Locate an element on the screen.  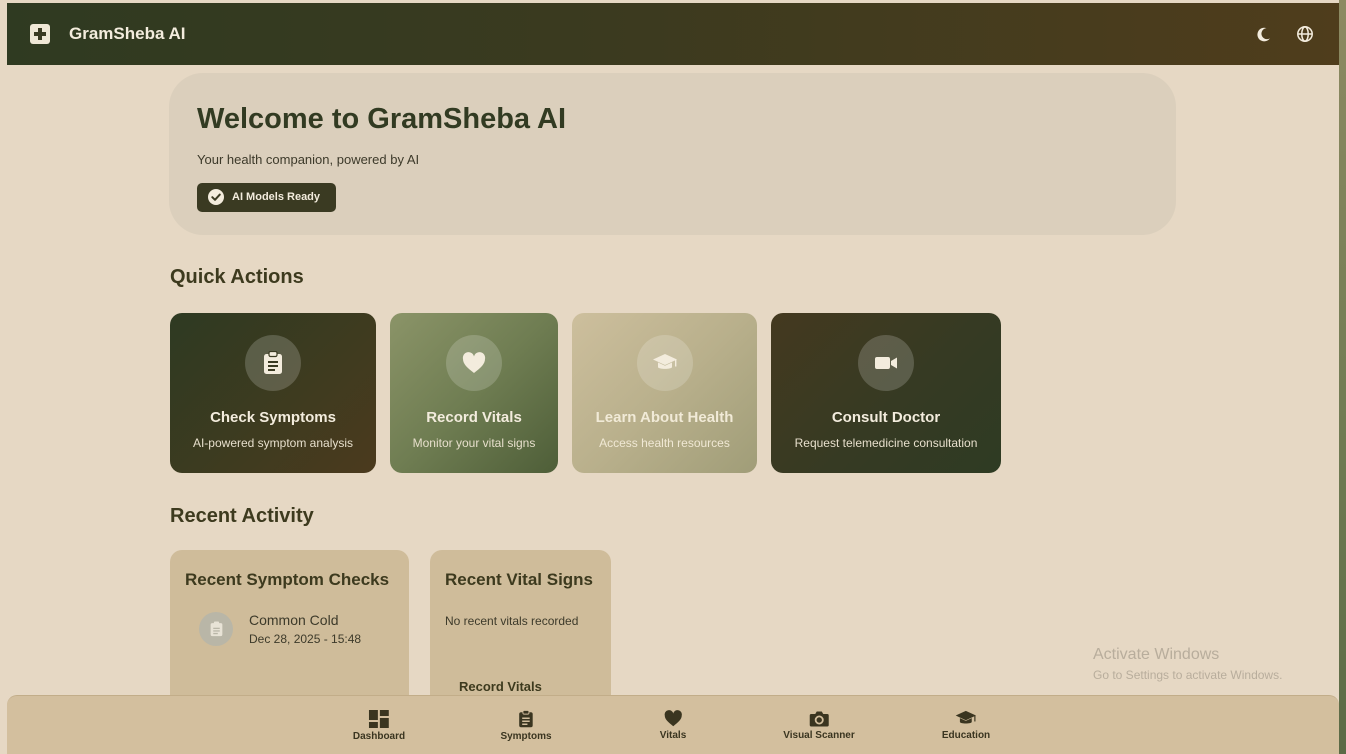
nav-dashboard: Dashboard is located at coordinates (379, 726).